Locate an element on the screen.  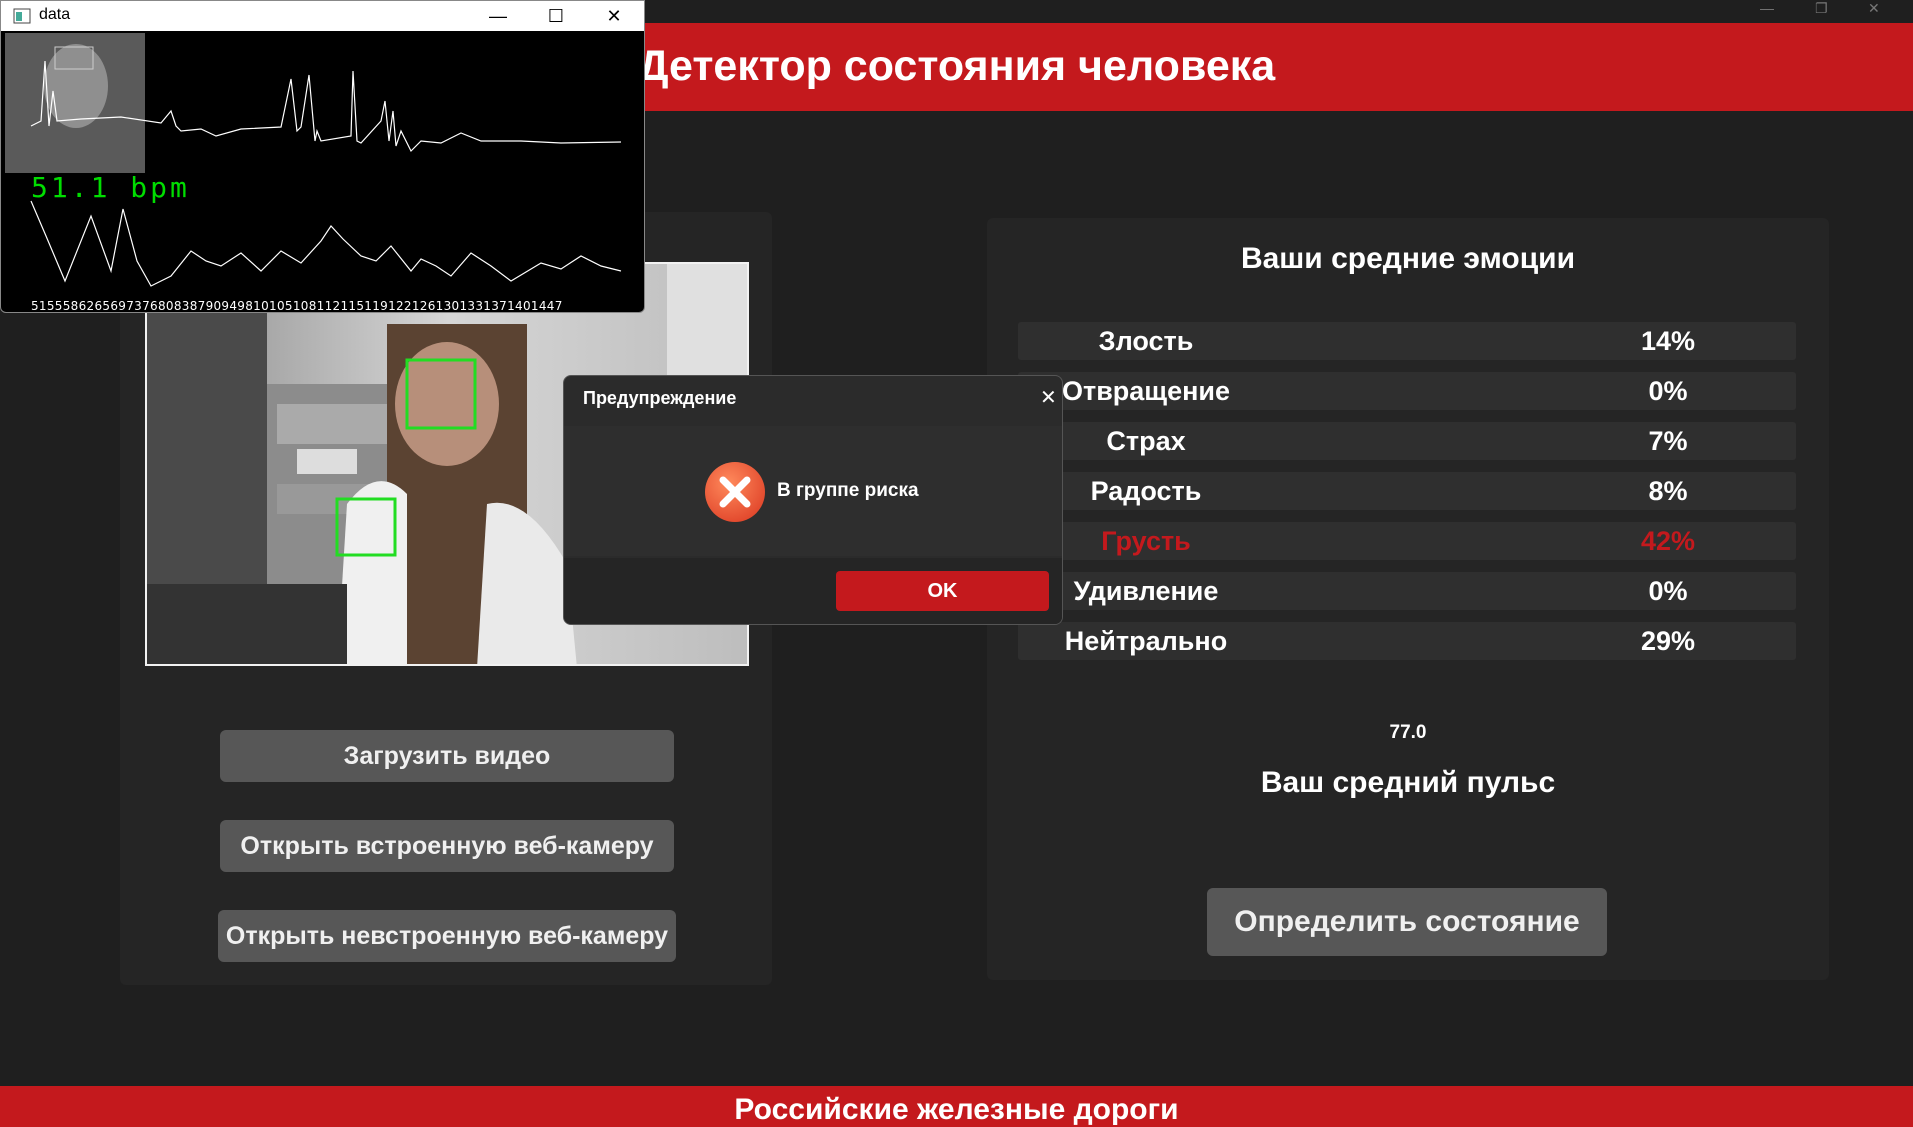
emotion-row-disgust: Отвращение 0% is located at coordinates (1407, 391).